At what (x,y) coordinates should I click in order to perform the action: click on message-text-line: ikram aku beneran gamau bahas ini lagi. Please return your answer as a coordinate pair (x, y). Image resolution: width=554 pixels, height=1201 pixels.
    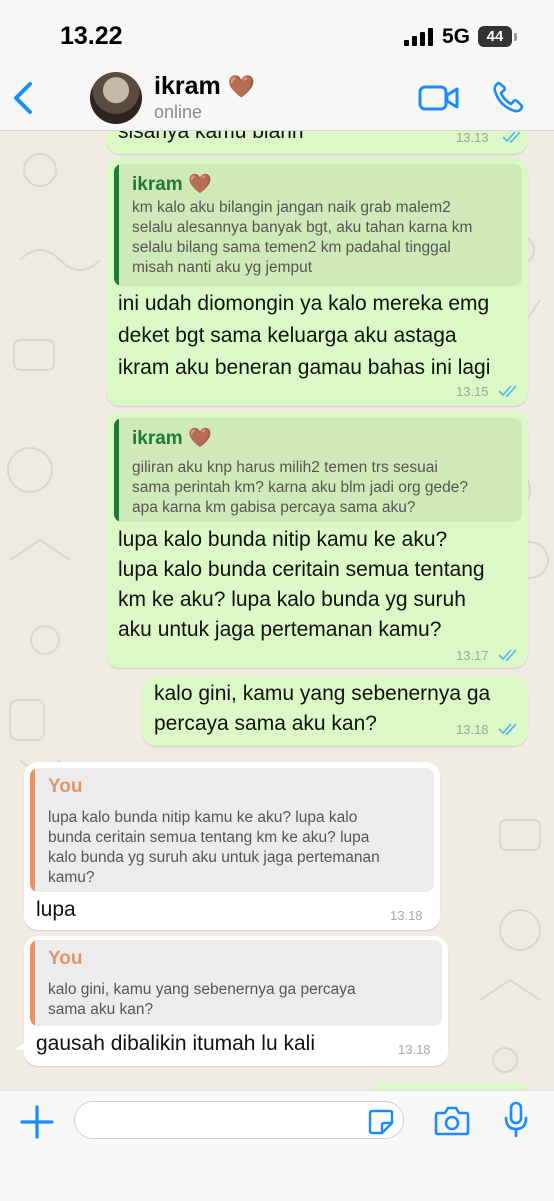
    Looking at the image, I should click on (304, 367).